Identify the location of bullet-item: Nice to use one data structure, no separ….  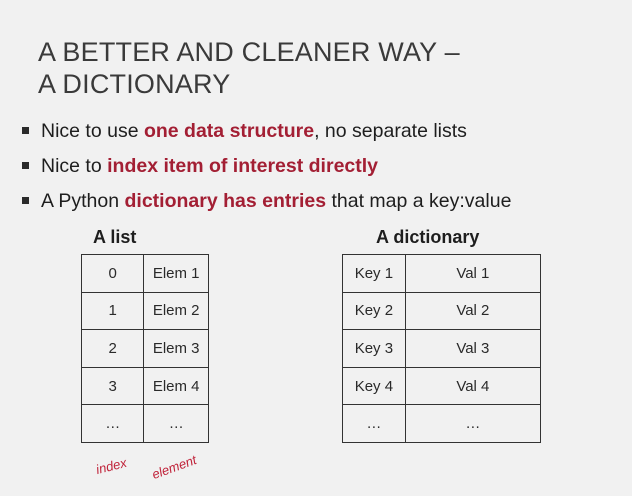
(266, 135).